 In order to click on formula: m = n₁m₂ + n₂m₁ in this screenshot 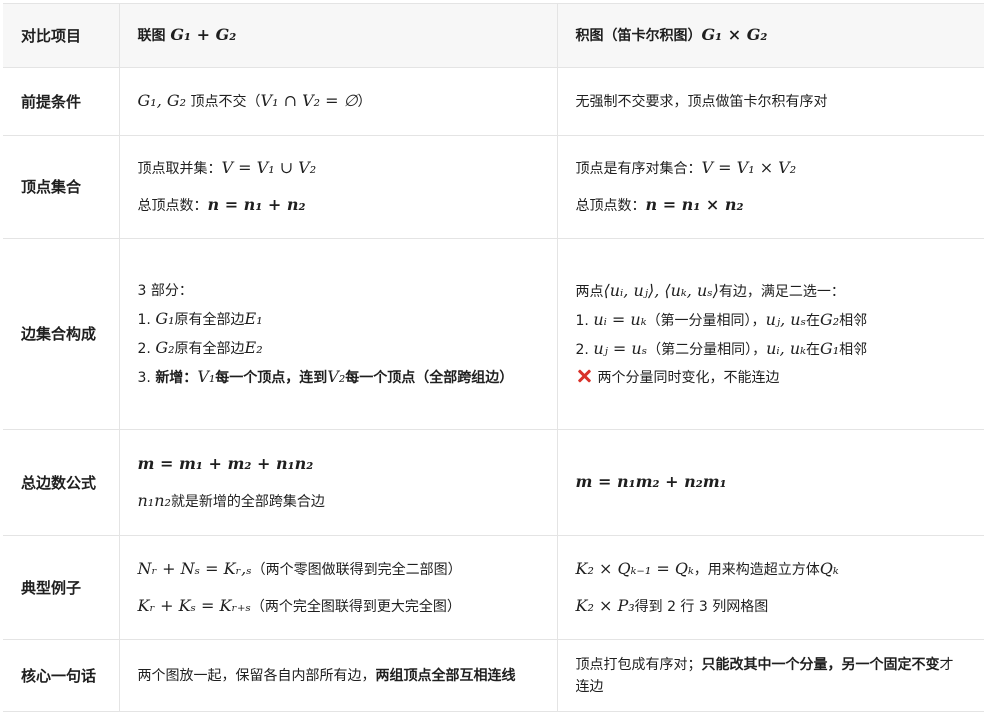, I will do `click(651, 481)`.